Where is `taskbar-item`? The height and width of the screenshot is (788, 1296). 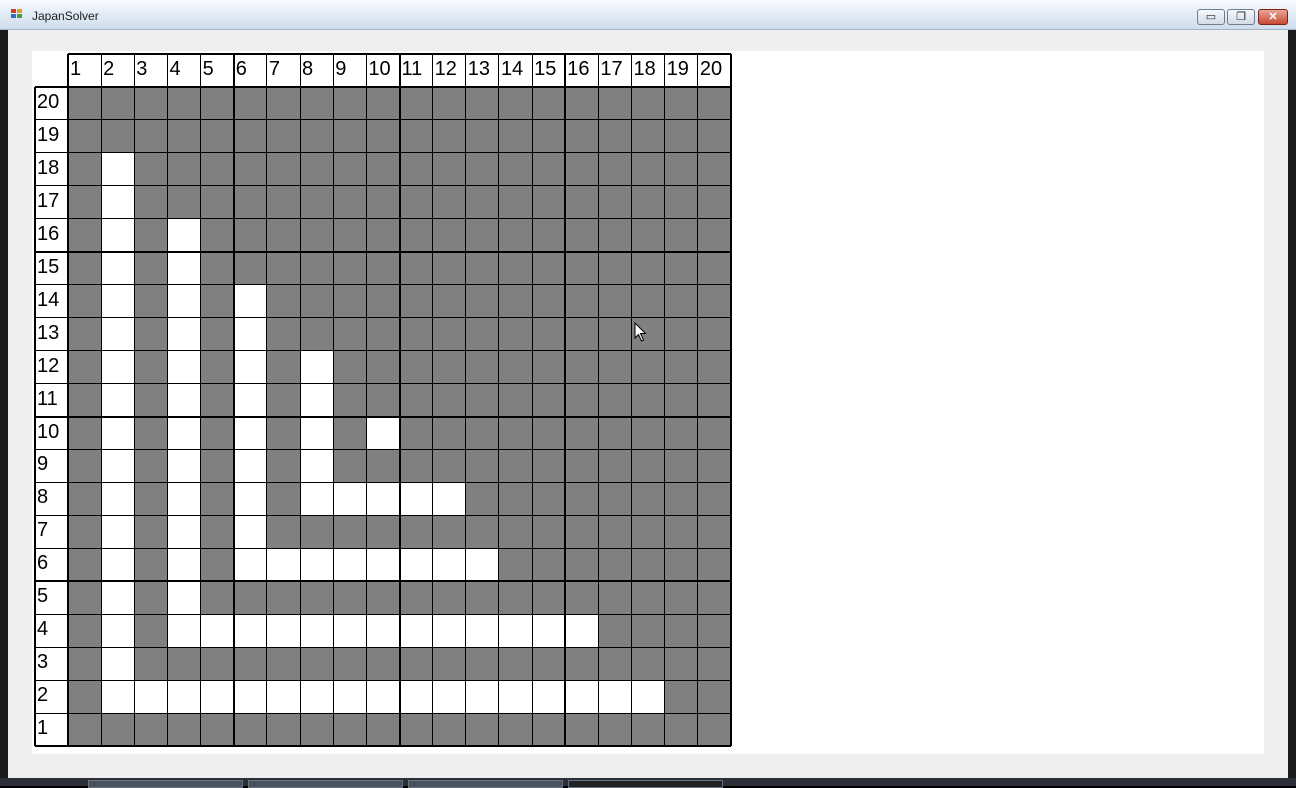
taskbar-item is located at coordinates (165, 784).